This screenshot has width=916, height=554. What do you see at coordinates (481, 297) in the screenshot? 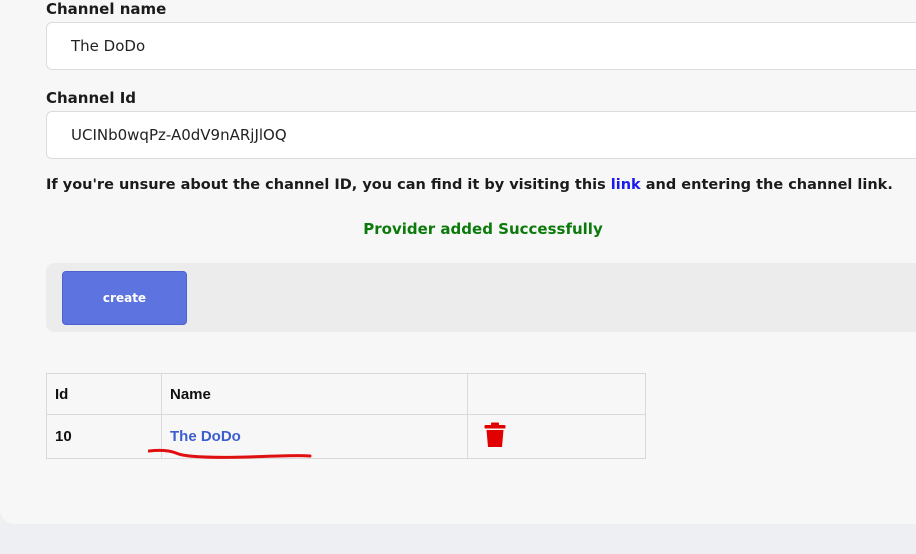
I see `button-bar: create` at bounding box center [481, 297].